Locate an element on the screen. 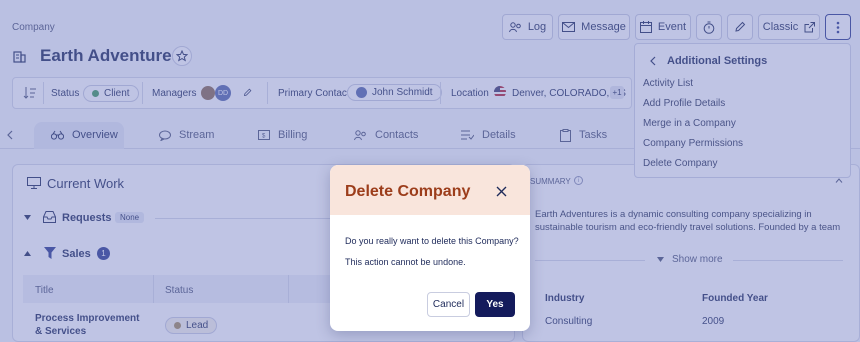 This screenshot has height=342, width=860. confirm-yes-button: Yes is located at coordinates (495, 304).